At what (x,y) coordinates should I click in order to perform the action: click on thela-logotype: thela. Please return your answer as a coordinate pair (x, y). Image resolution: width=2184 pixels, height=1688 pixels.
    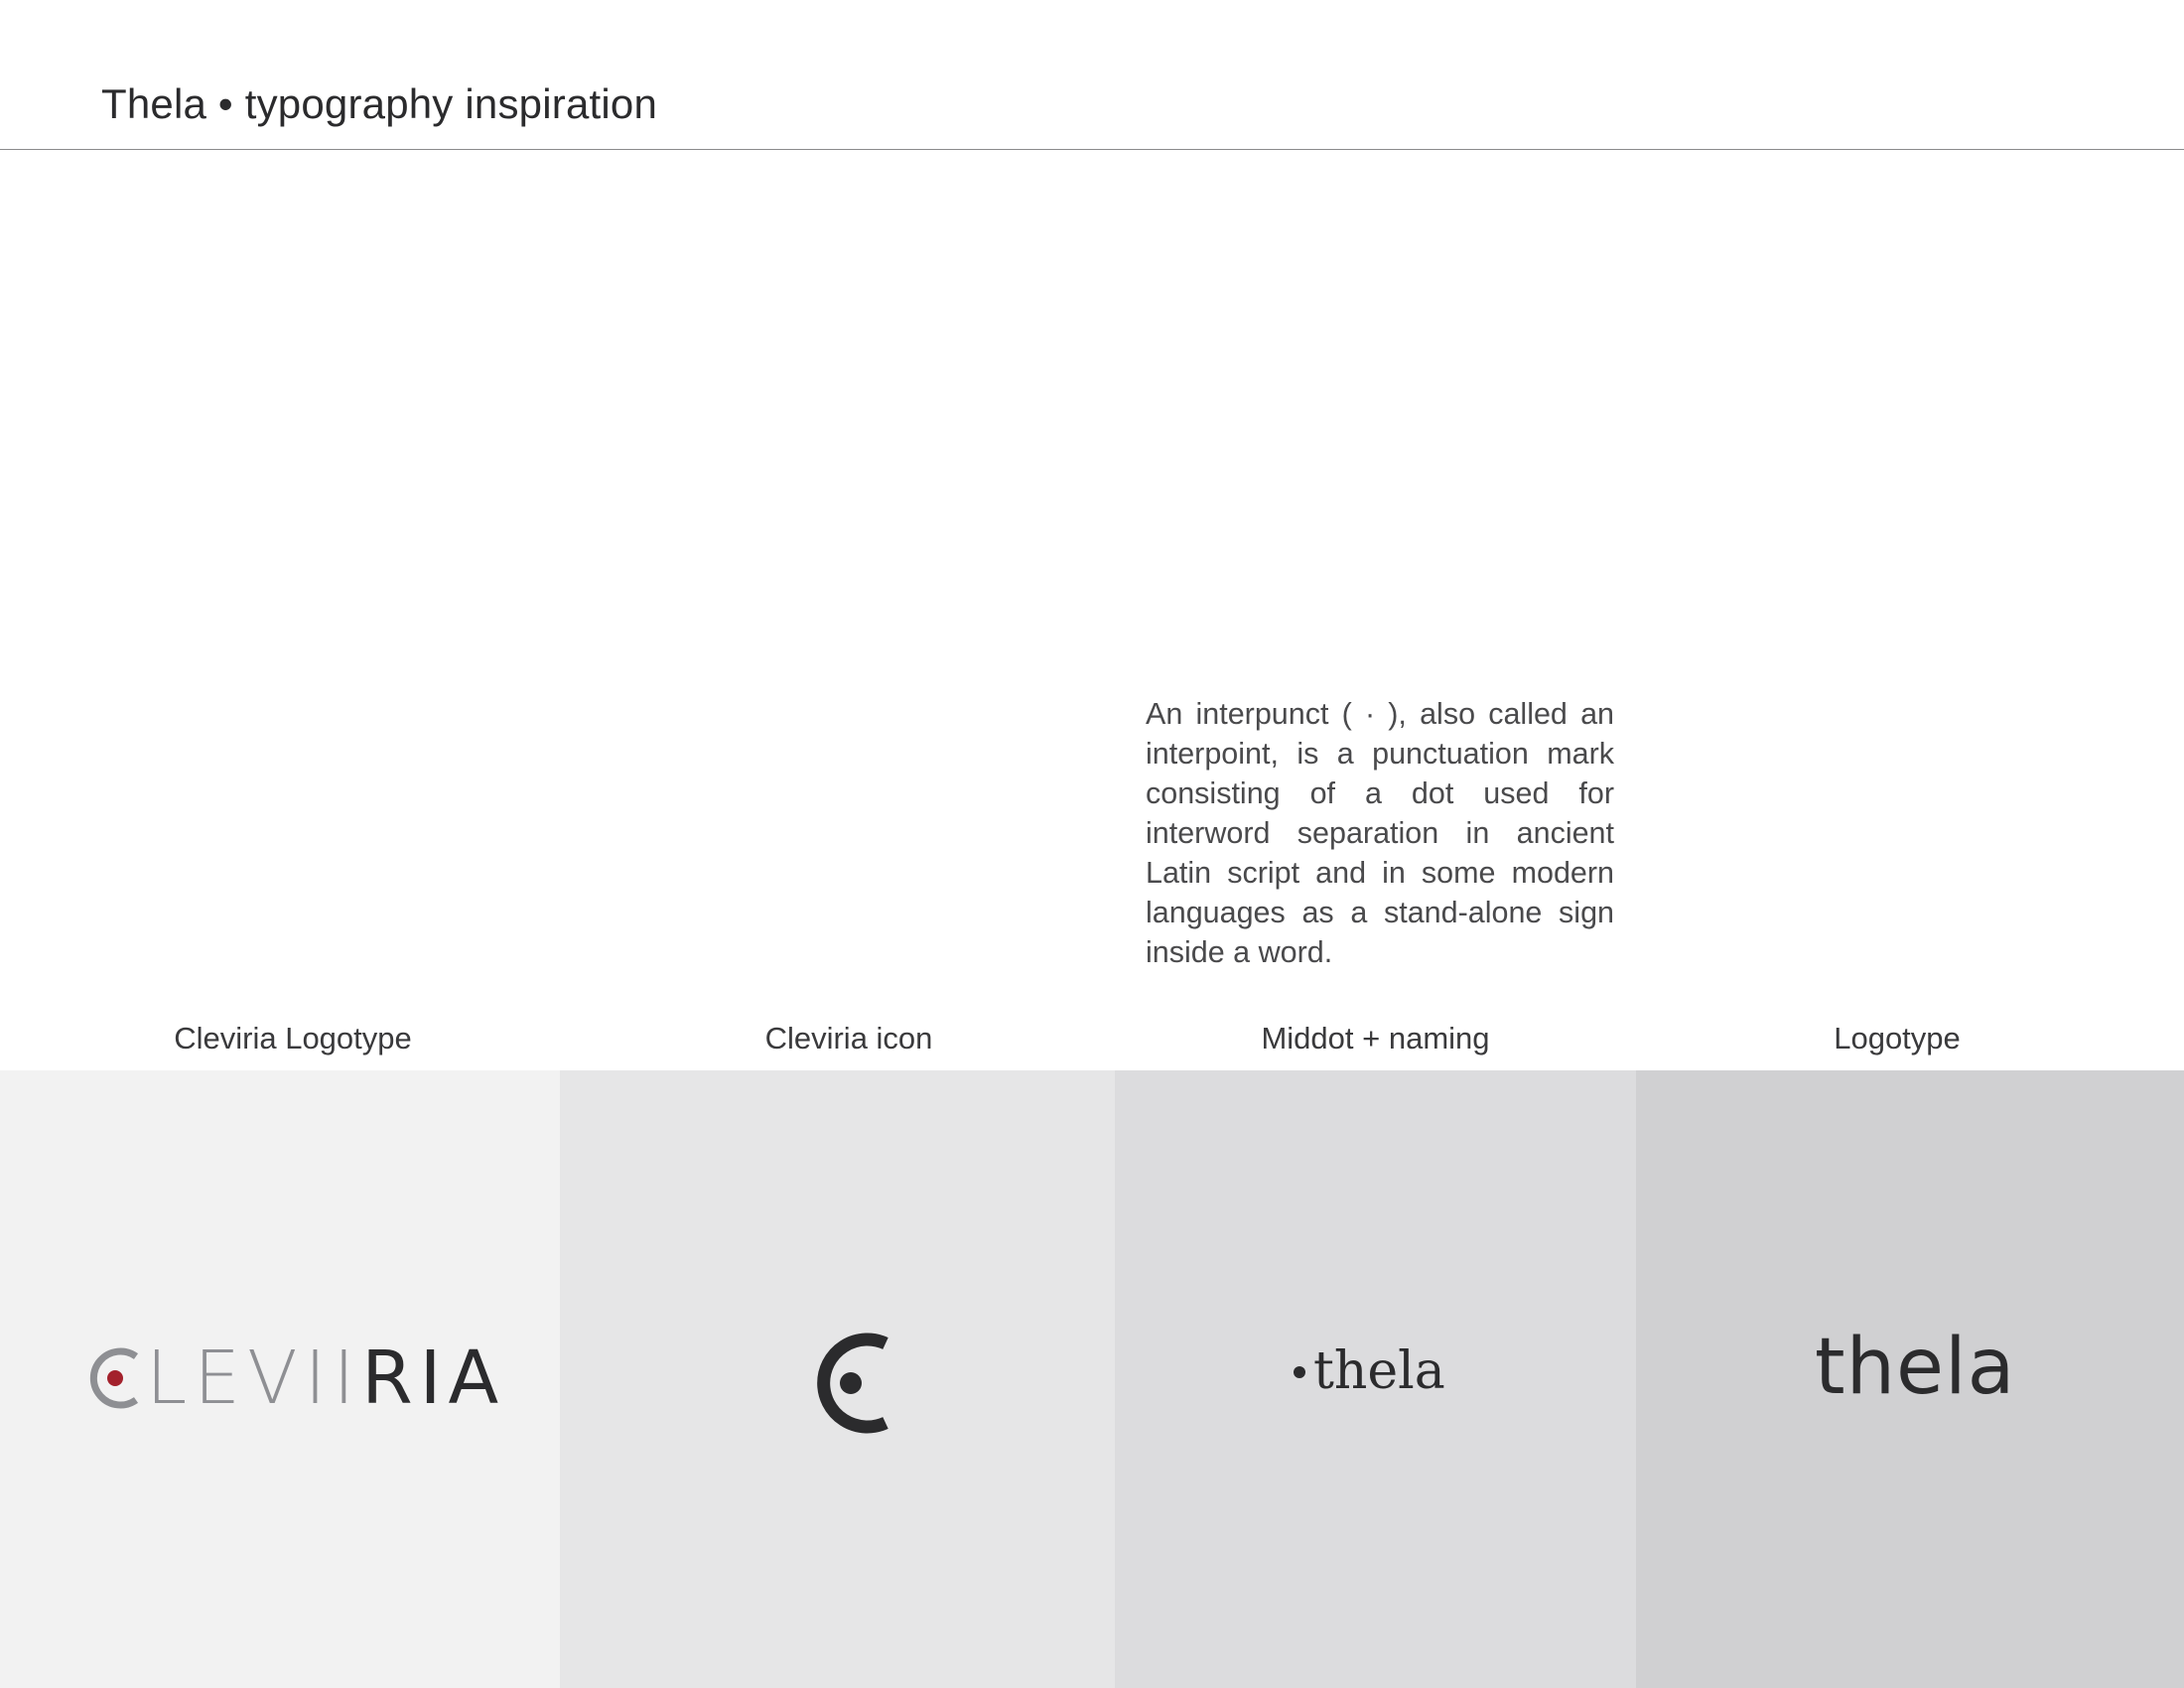
    Looking at the image, I should click on (1915, 1367).